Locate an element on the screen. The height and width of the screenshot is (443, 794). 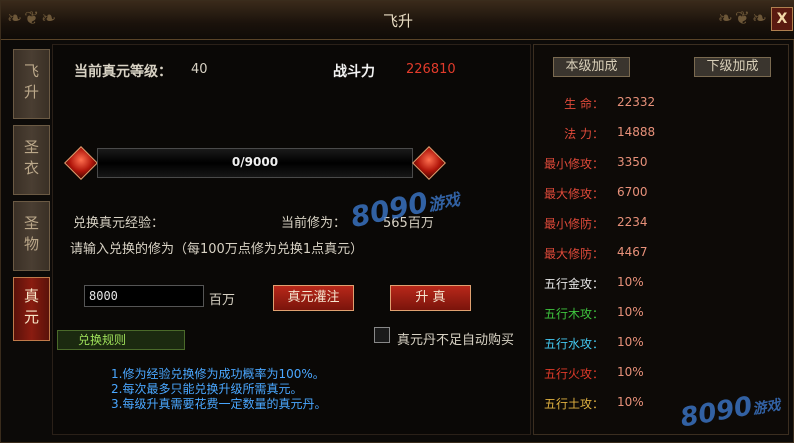
auto-buy-label: 真元丹不足自动购买 is located at coordinates (456, 340).